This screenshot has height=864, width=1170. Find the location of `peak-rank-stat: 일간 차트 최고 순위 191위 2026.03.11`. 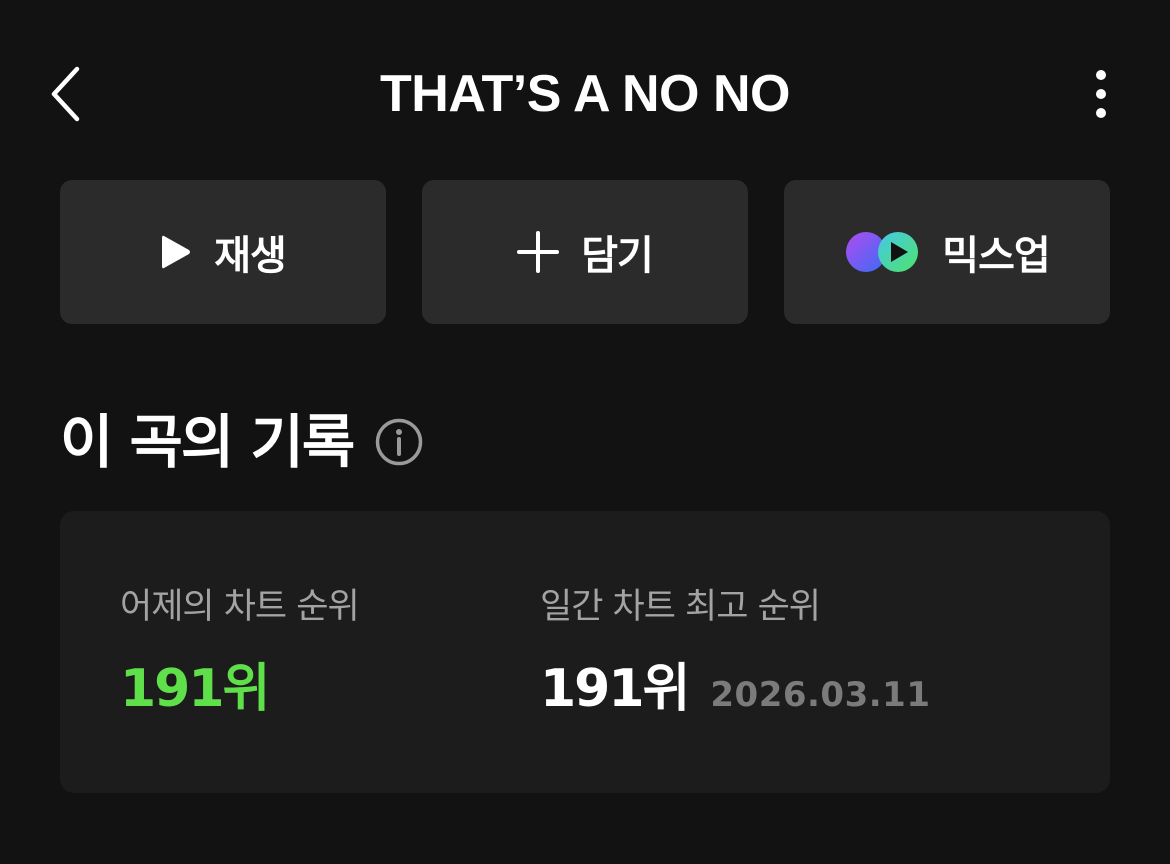

peak-rank-stat: 일간 차트 최고 순위 191위 2026.03.11 is located at coordinates (735, 652).